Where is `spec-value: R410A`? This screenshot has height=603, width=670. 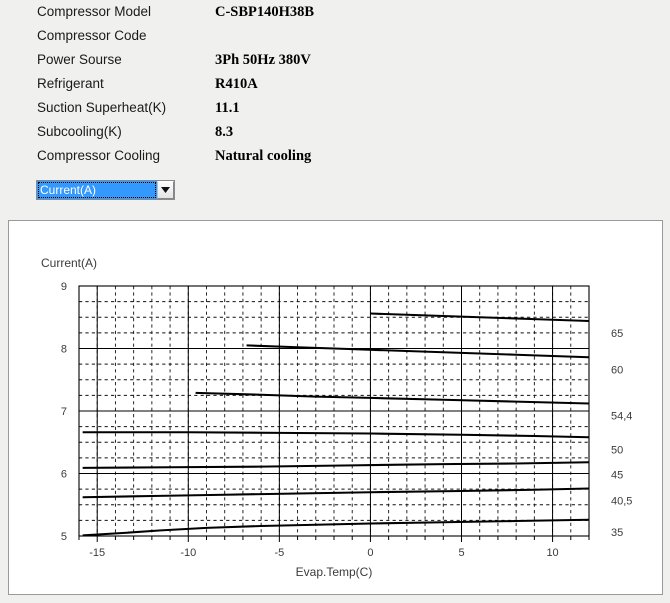
spec-value: R410A is located at coordinates (236, 84).